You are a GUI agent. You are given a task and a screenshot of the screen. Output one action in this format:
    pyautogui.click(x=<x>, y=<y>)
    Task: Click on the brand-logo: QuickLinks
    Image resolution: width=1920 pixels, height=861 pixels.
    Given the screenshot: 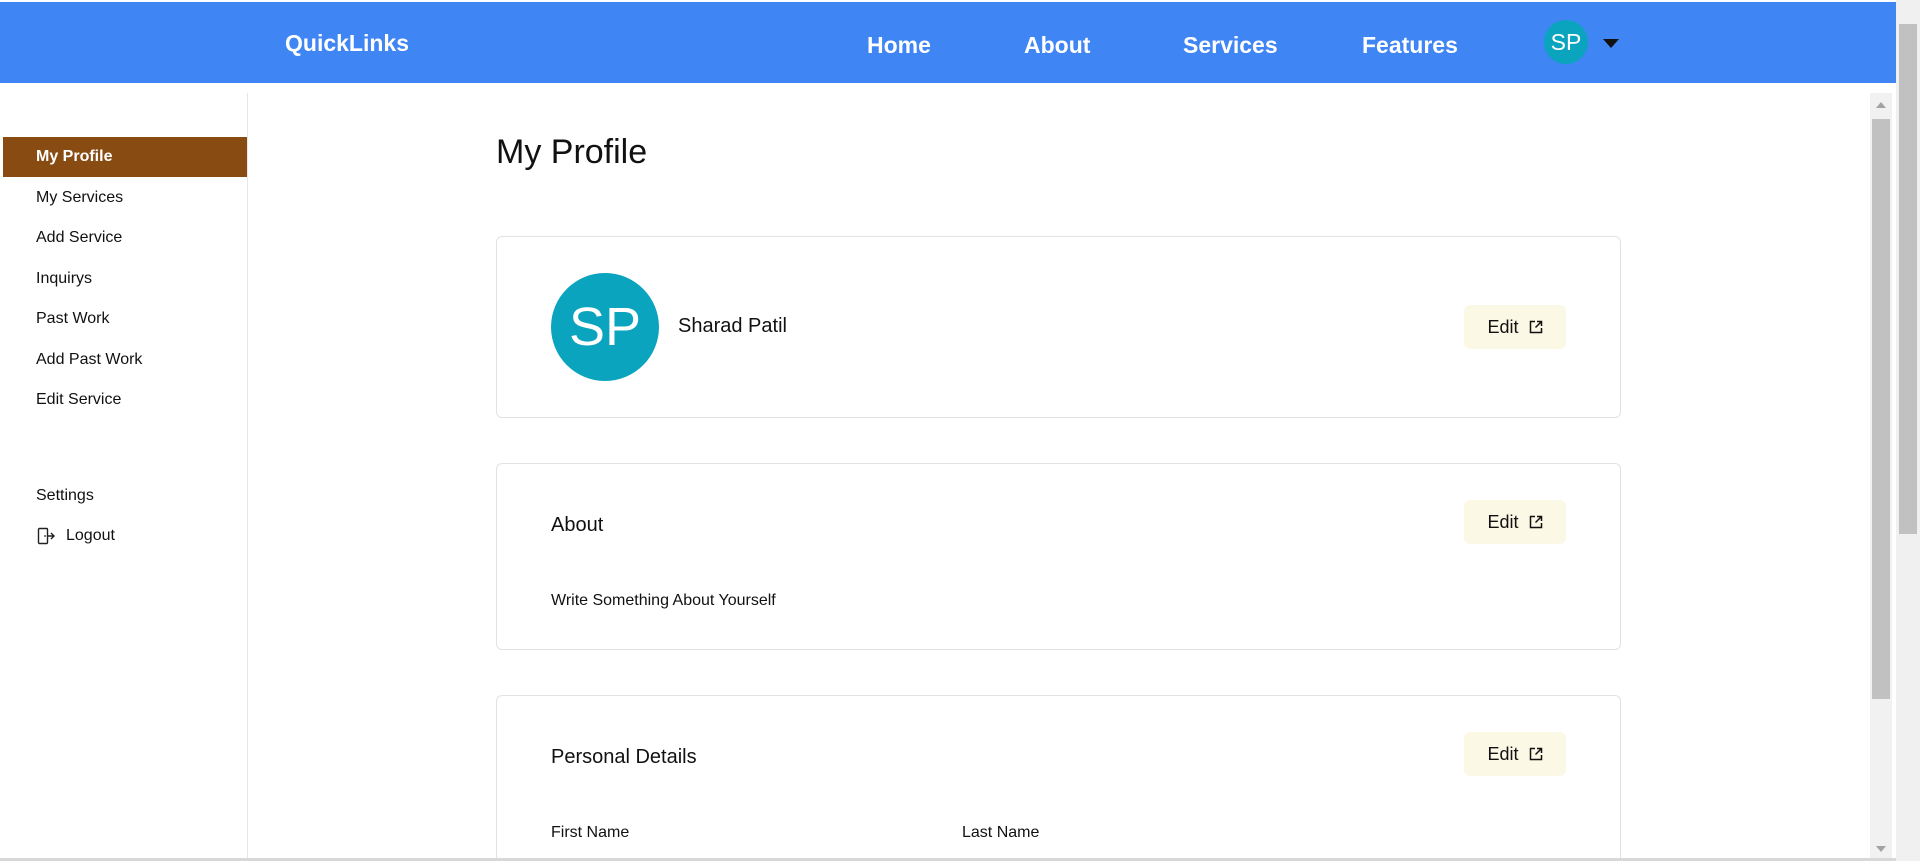 What is the action you would take?
    pyautogui.click(x=347, y=43)
    